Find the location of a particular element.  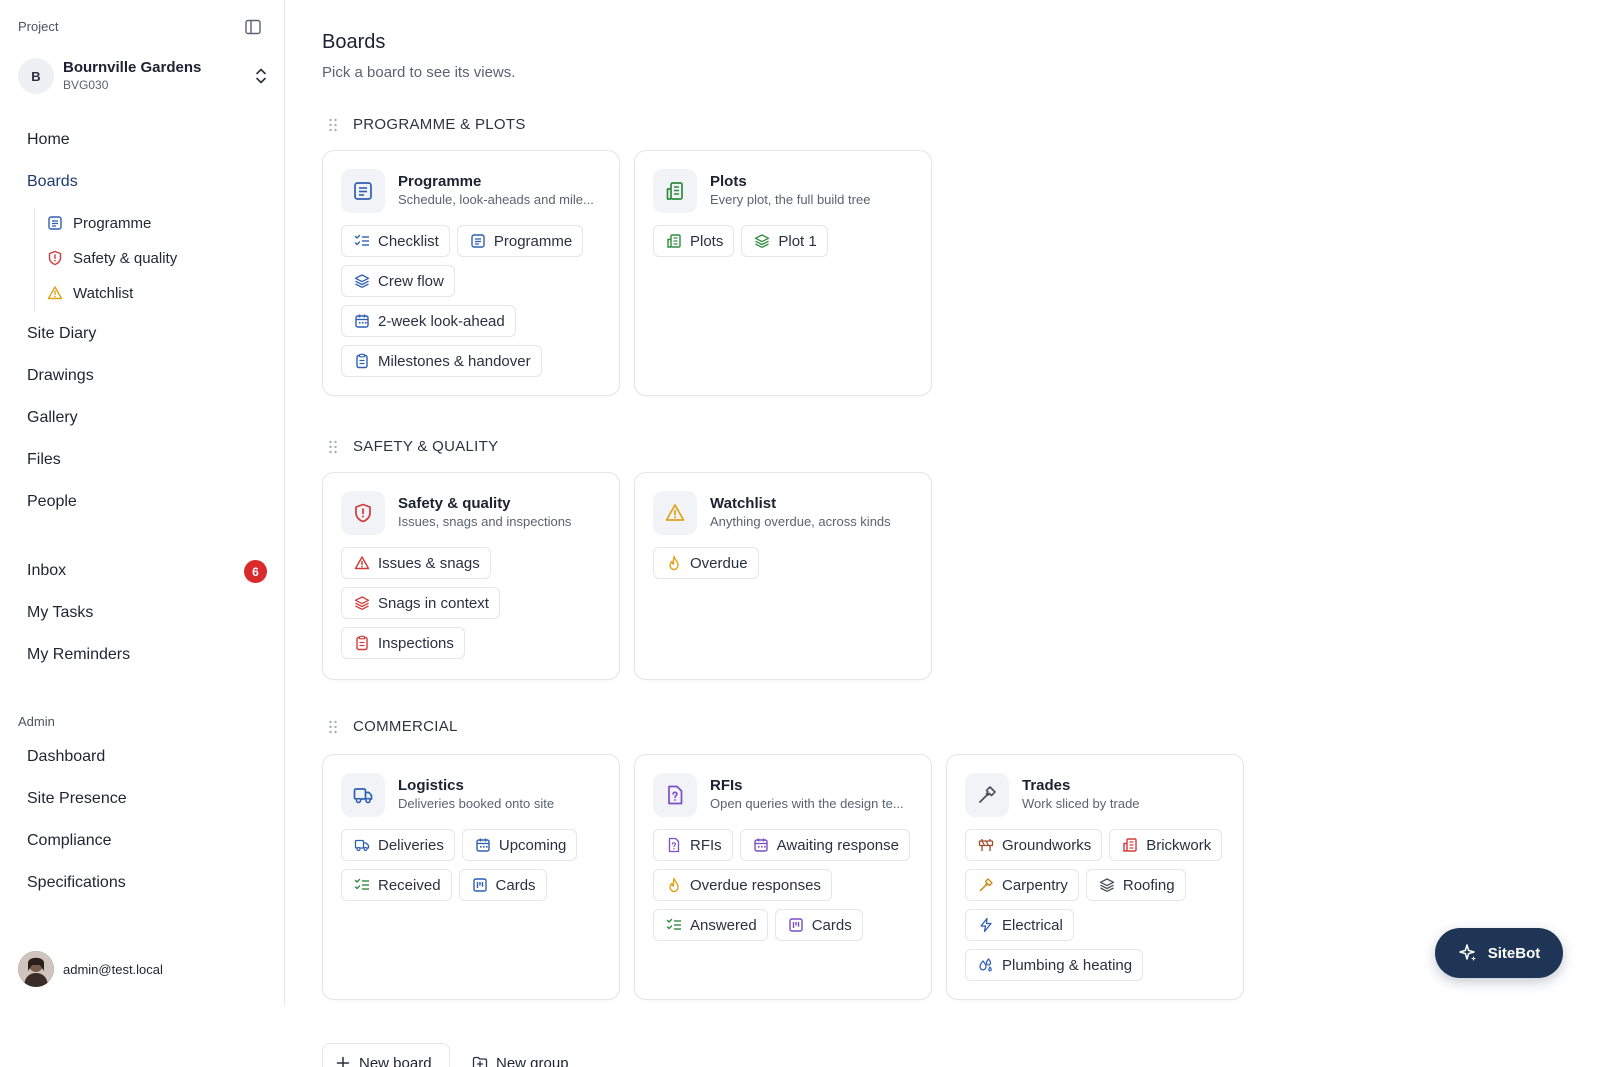

view-chip-programme: Programme is located at coordinates (520, 241).